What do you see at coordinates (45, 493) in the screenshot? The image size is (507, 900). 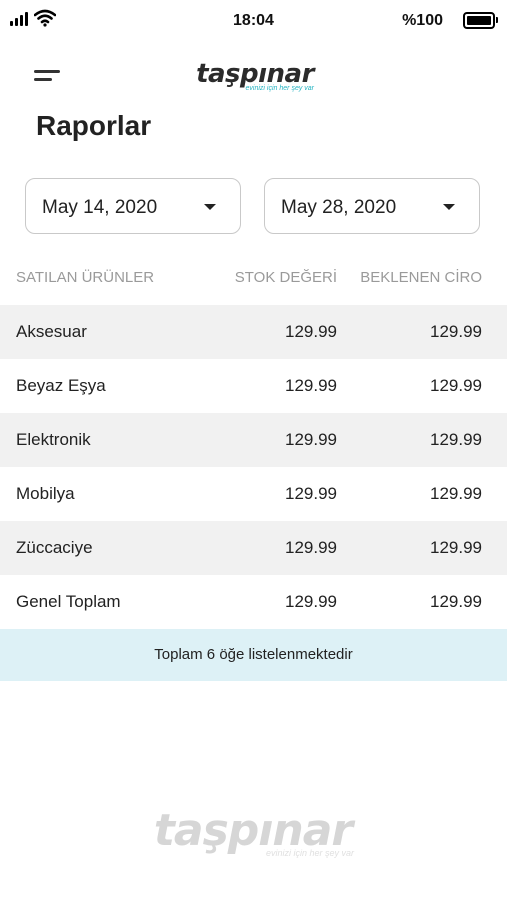 I see `row-category: Mobilya` at bounding box center [45, 493].